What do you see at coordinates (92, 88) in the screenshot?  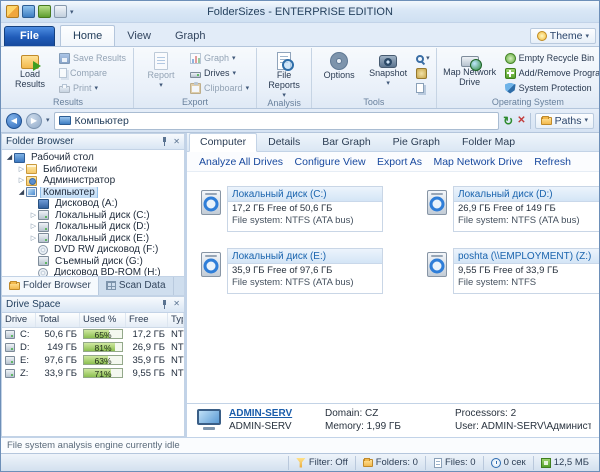 I see `print-button: Print ▾` at bounding box center [92, 88].